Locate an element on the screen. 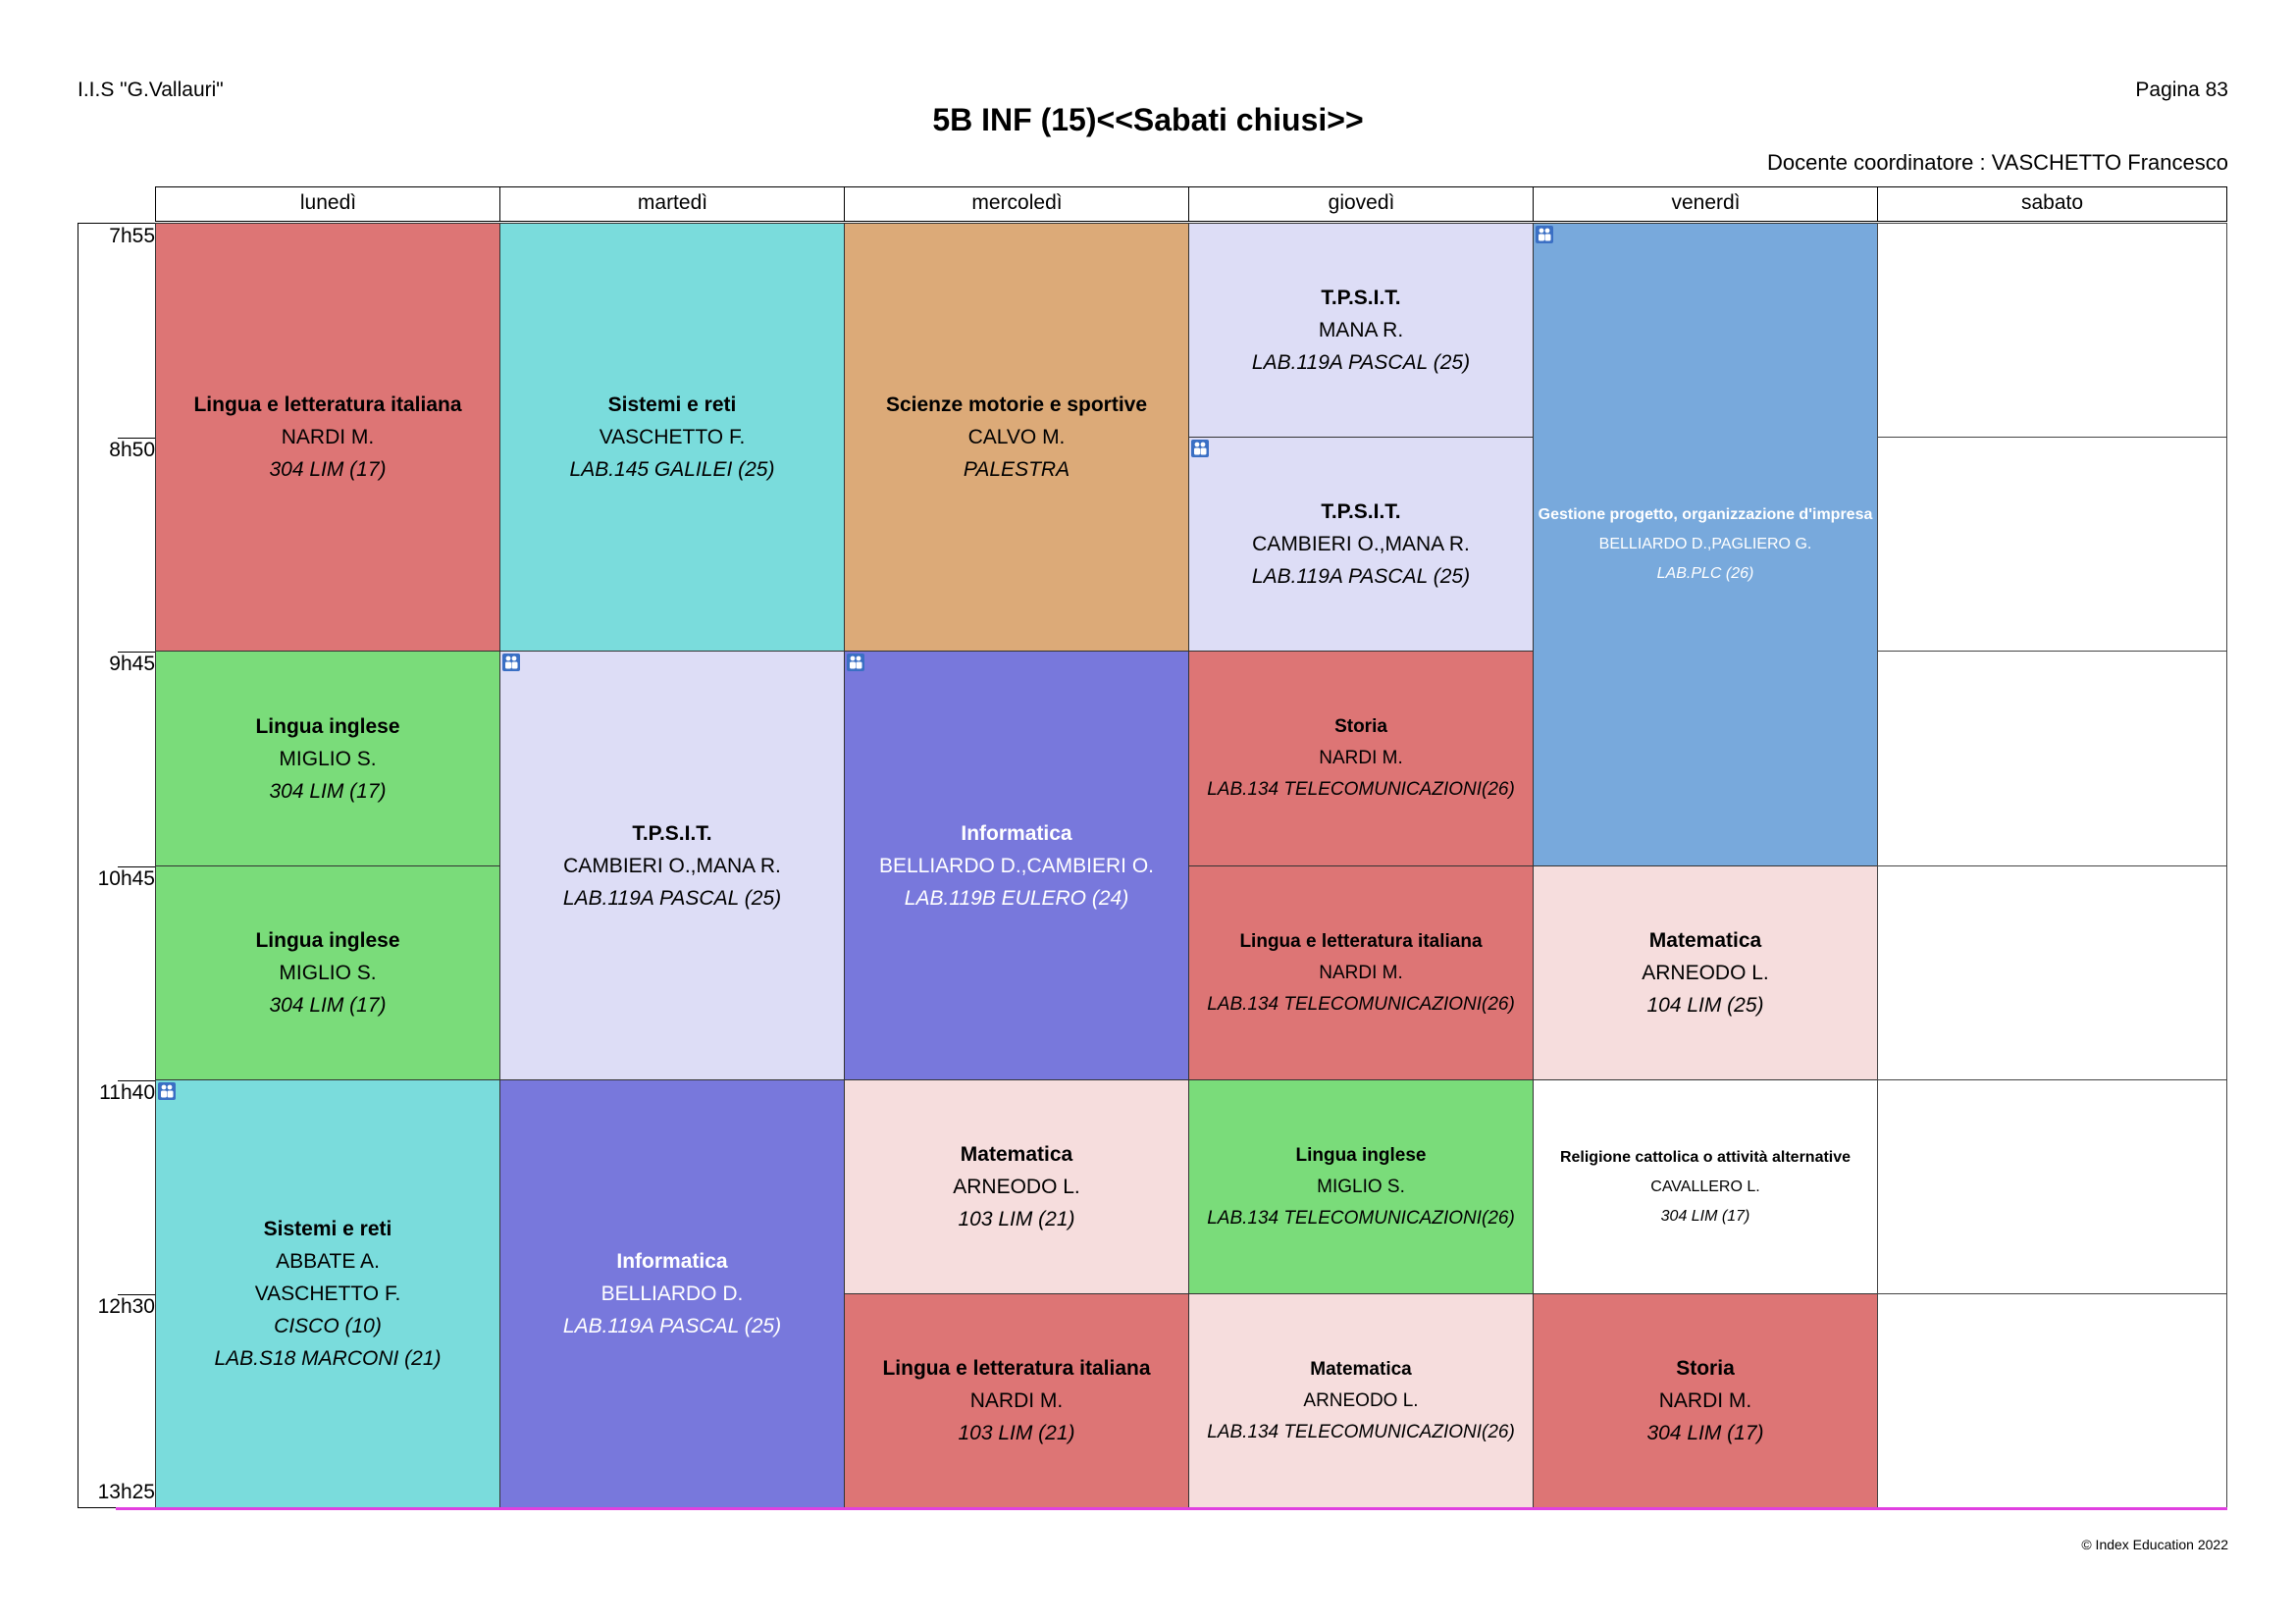  time-label: 10h45 is located at coordinates (126, 878).